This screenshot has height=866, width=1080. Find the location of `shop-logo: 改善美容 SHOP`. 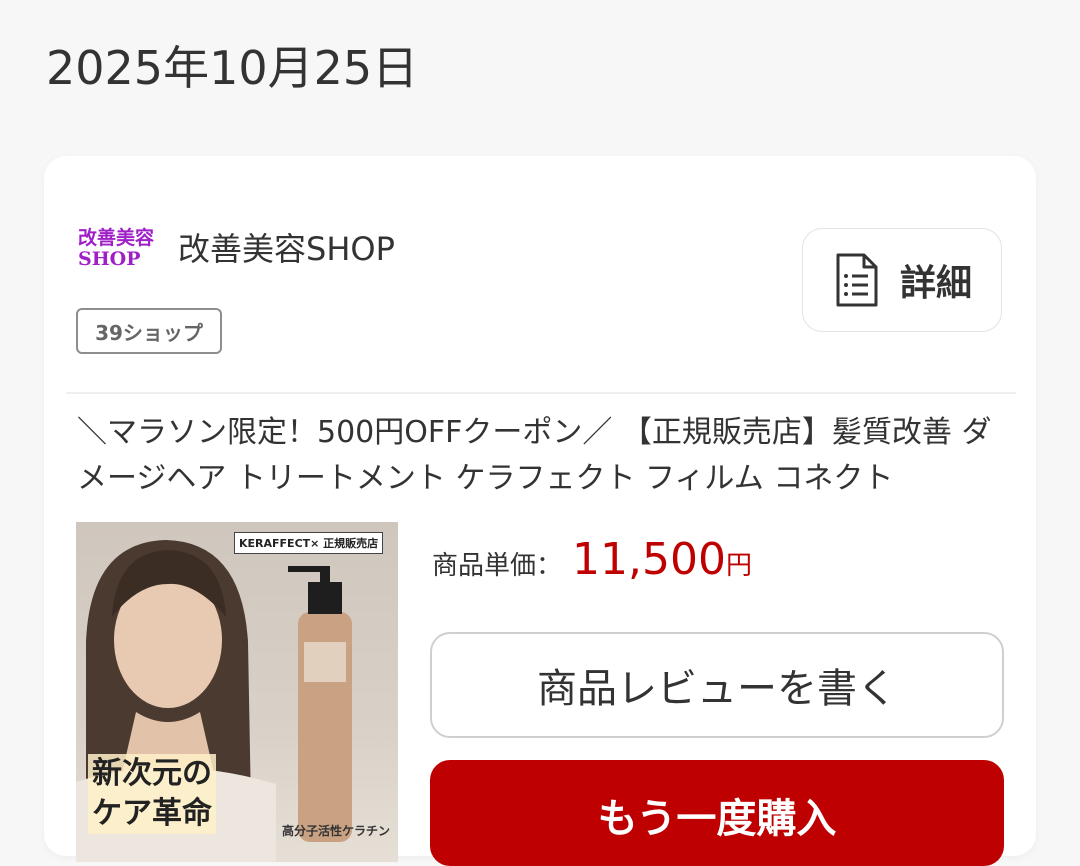

shop-logo: 改善美容 SHOP is located at coordinates (120, 250).